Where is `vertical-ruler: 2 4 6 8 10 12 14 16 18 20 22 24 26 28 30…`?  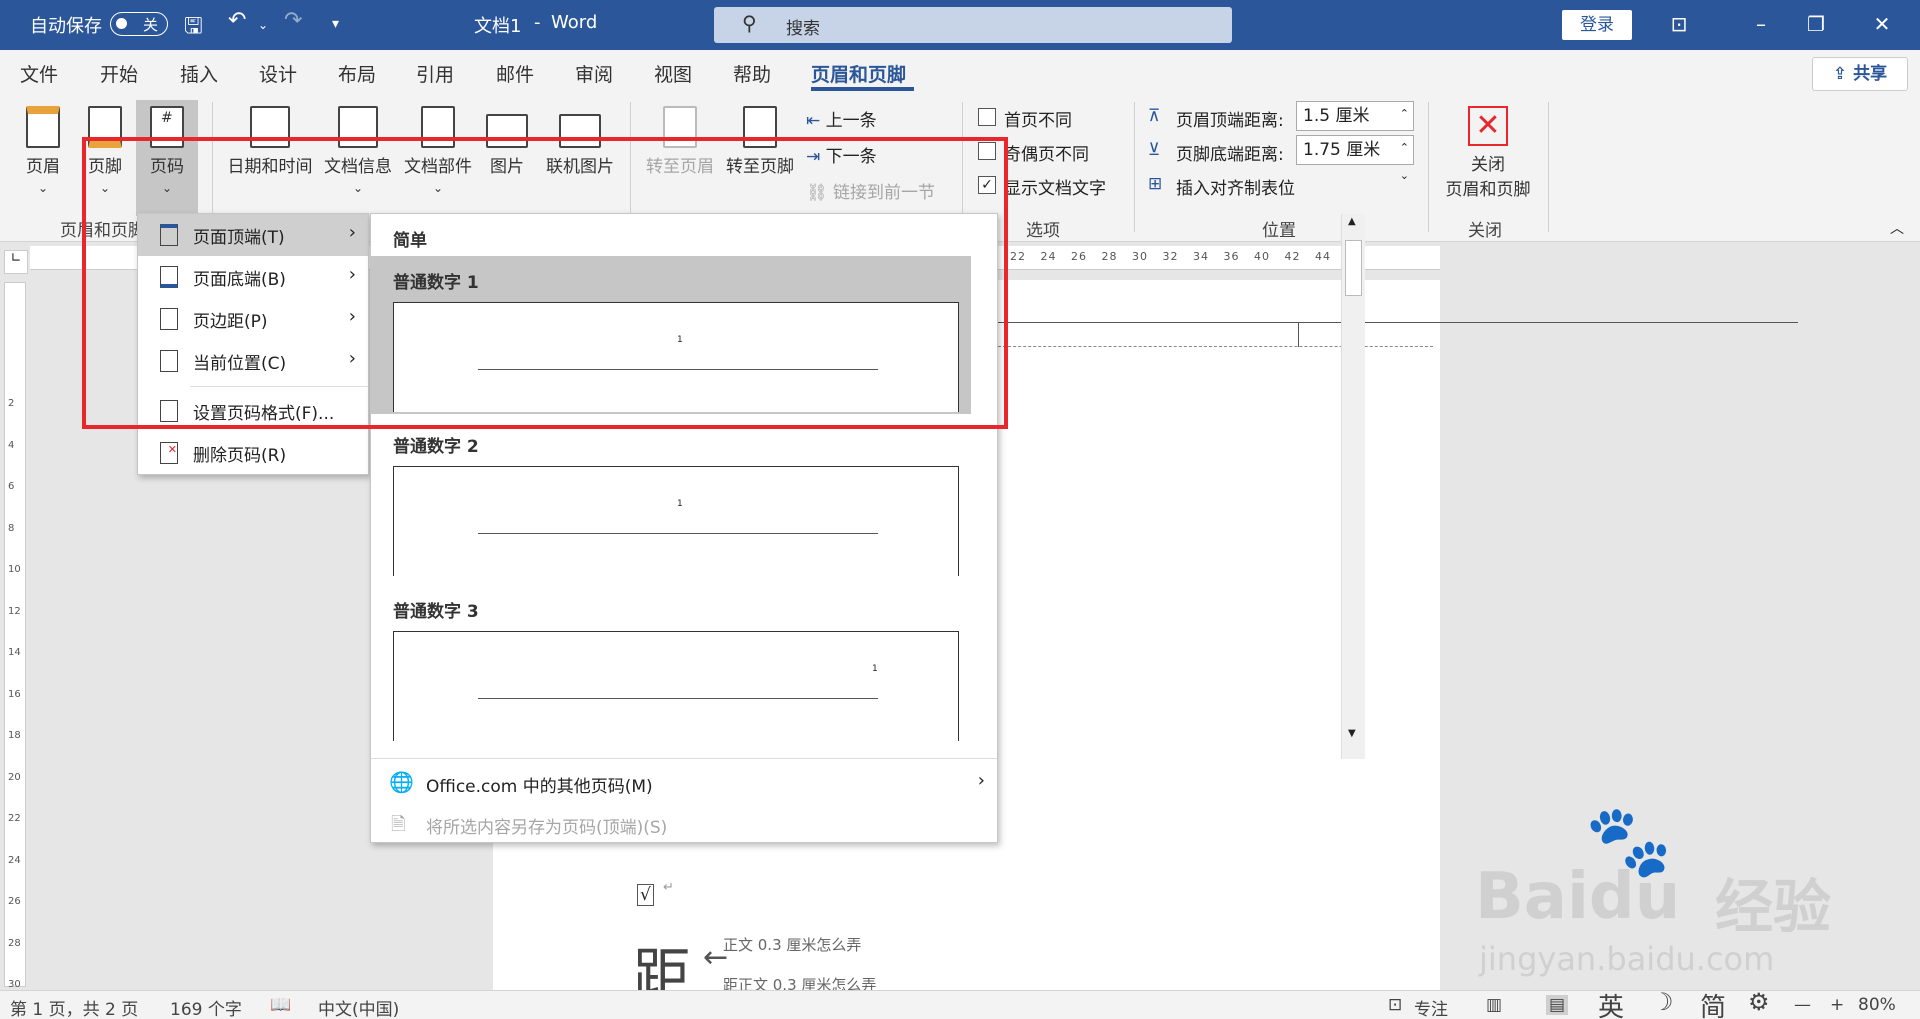
vertical-ruler: 2 4 6 8 10 12 14 16 18 20 22 24 26 28 30… is located at coordinates (15, 636).